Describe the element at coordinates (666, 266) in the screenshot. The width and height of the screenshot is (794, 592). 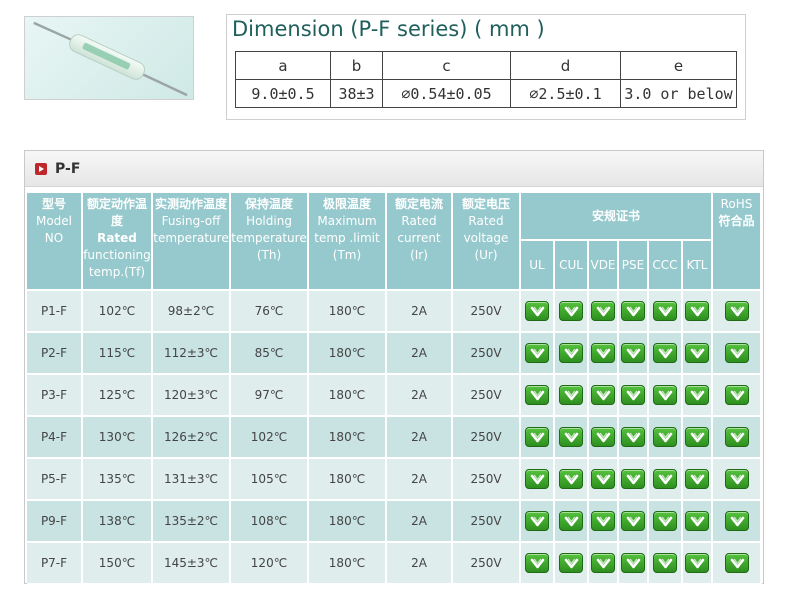
I see `col-cert-ccc: CCC` at that location.